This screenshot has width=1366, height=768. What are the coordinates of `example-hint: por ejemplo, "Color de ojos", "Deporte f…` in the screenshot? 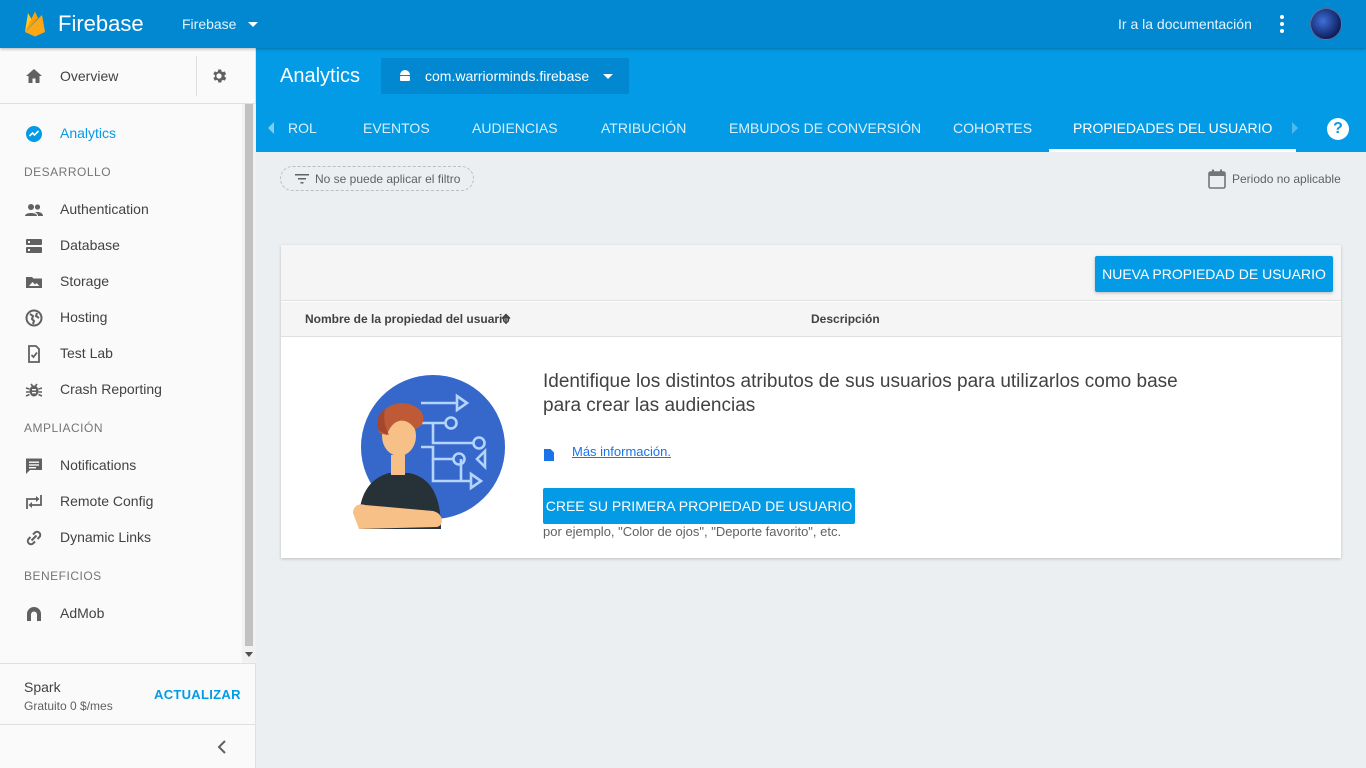 It's located at (692, 531).